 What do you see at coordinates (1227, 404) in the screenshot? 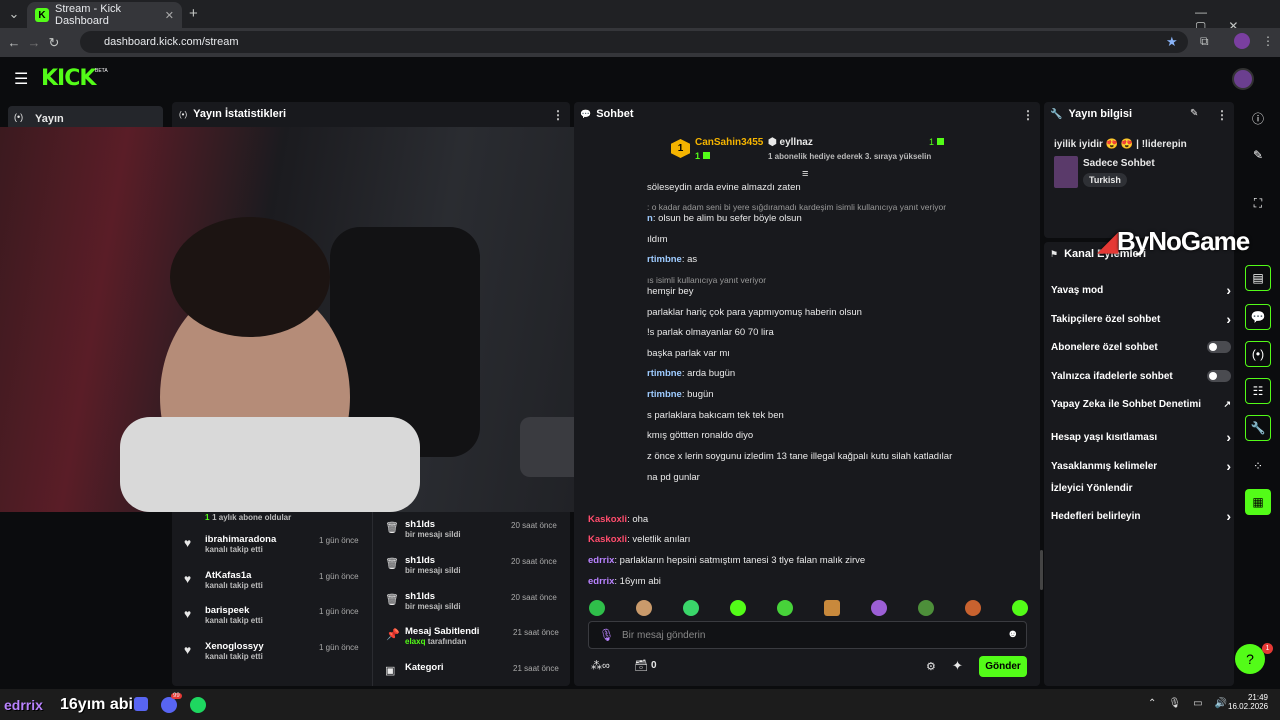
I see `external-link-icon: ↗` at bounding box center [1227, 404].